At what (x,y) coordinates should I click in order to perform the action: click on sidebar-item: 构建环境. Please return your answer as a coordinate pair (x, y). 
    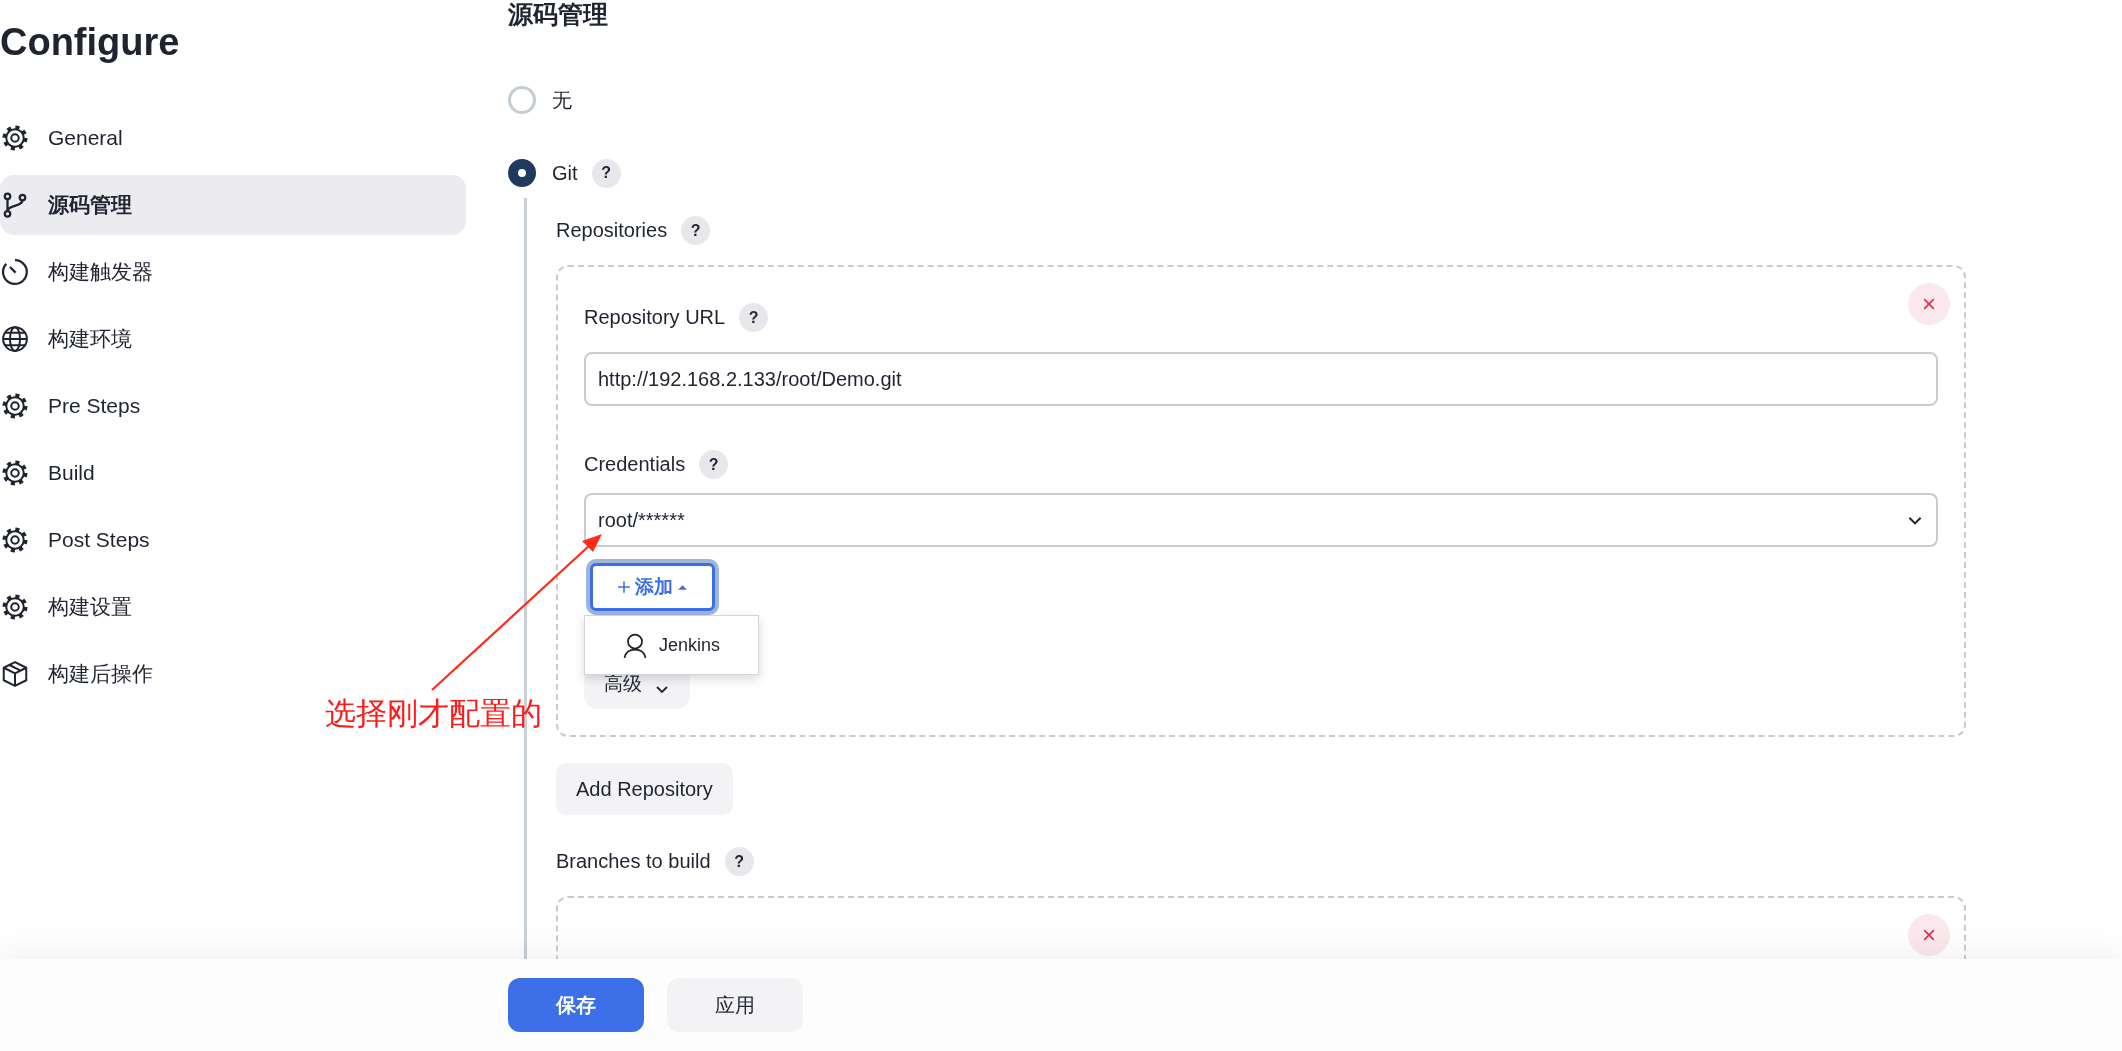
    Looking at the image, I should click on (233, 339).